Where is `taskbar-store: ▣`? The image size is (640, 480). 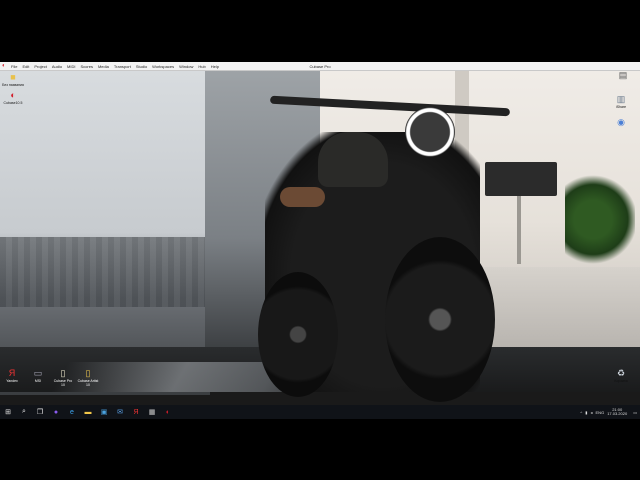
taskbar-store: ▣ is located at coordinates (104, 412).